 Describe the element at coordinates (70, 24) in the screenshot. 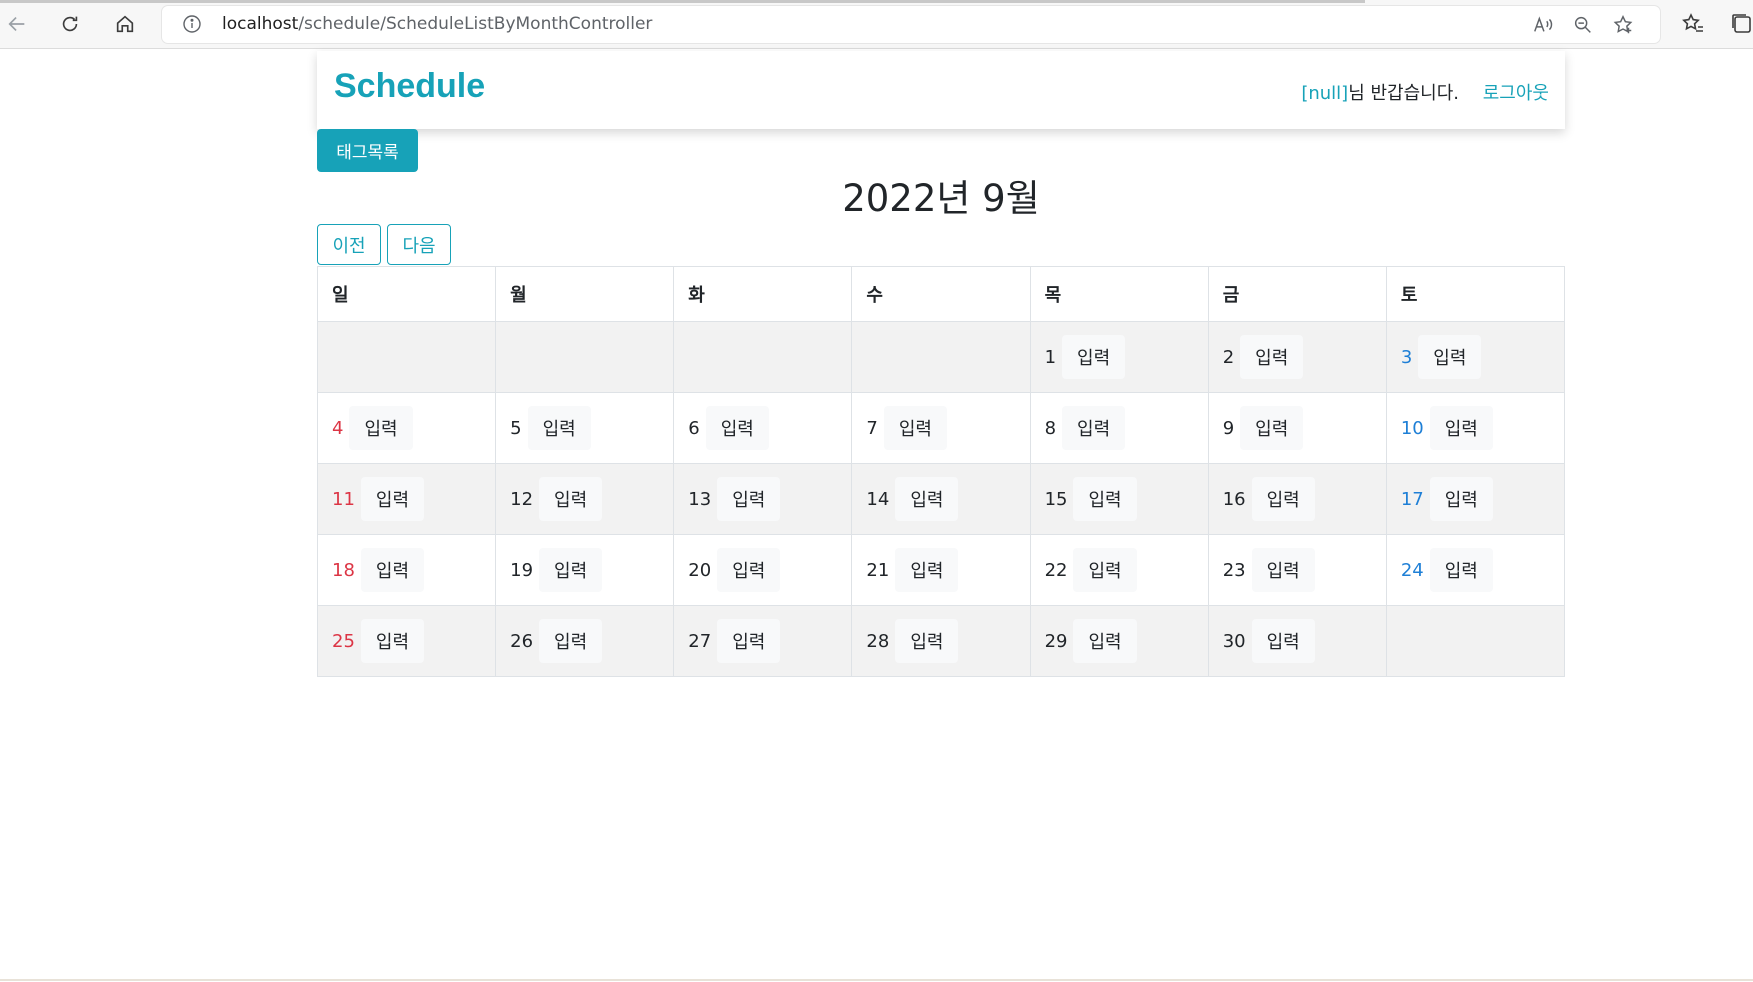

I see `reload-icon` at that location.